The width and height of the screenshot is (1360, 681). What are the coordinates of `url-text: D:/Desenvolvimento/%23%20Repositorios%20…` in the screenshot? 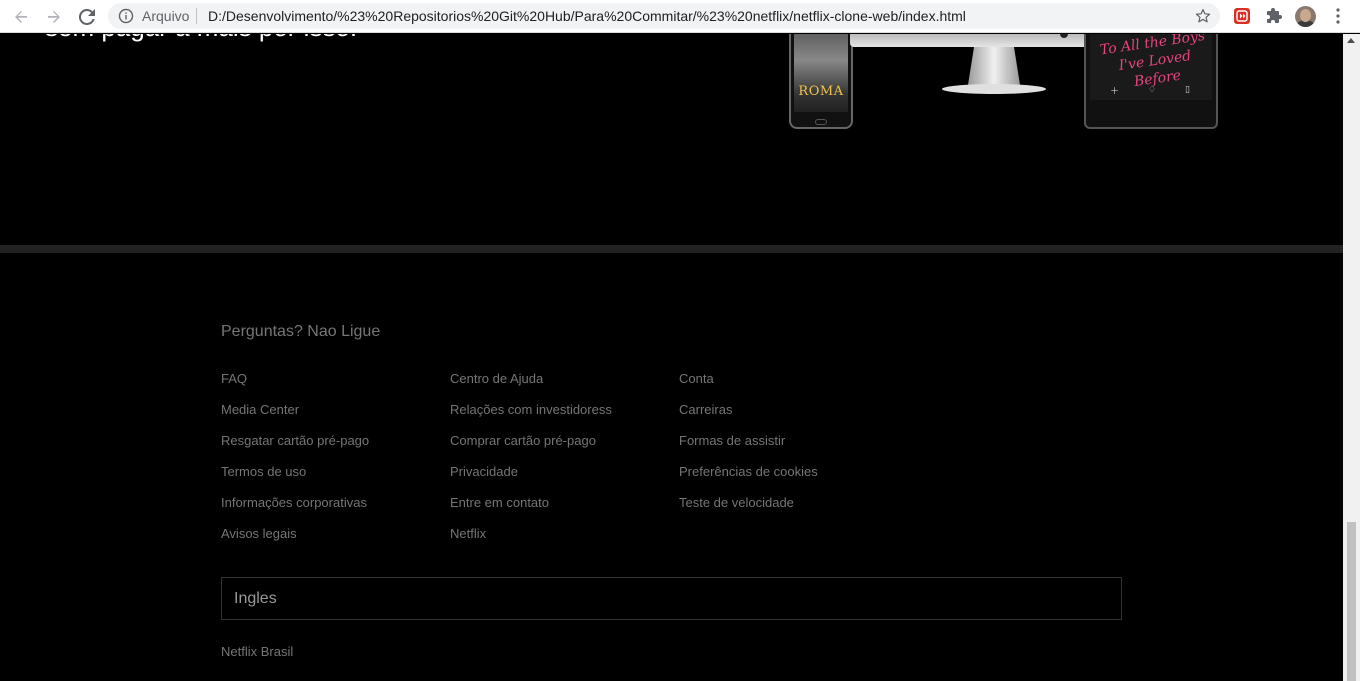 It's located at (587, 16).